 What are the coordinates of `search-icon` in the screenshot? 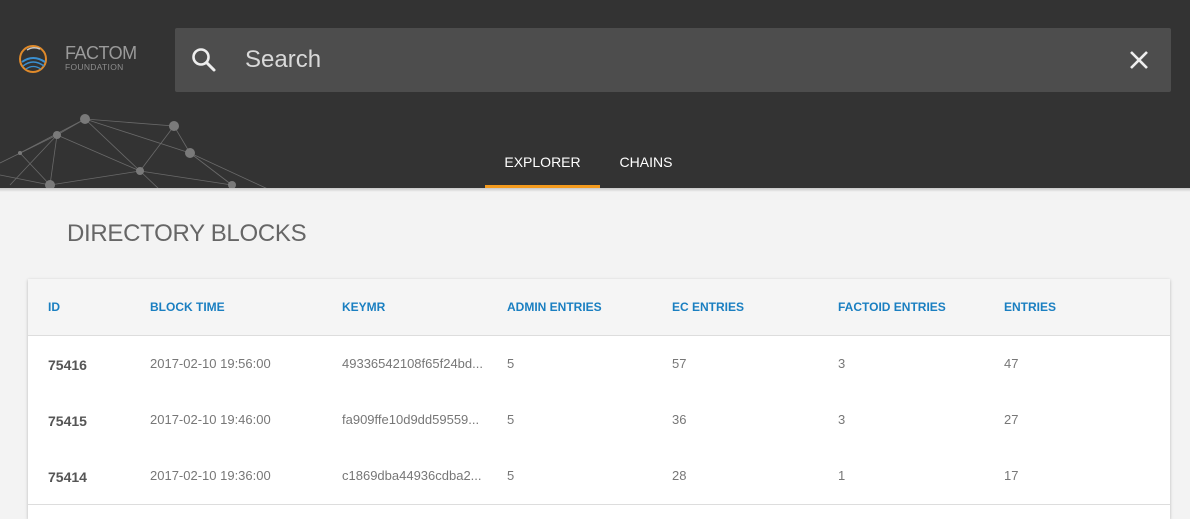 It's located at (204, 60).